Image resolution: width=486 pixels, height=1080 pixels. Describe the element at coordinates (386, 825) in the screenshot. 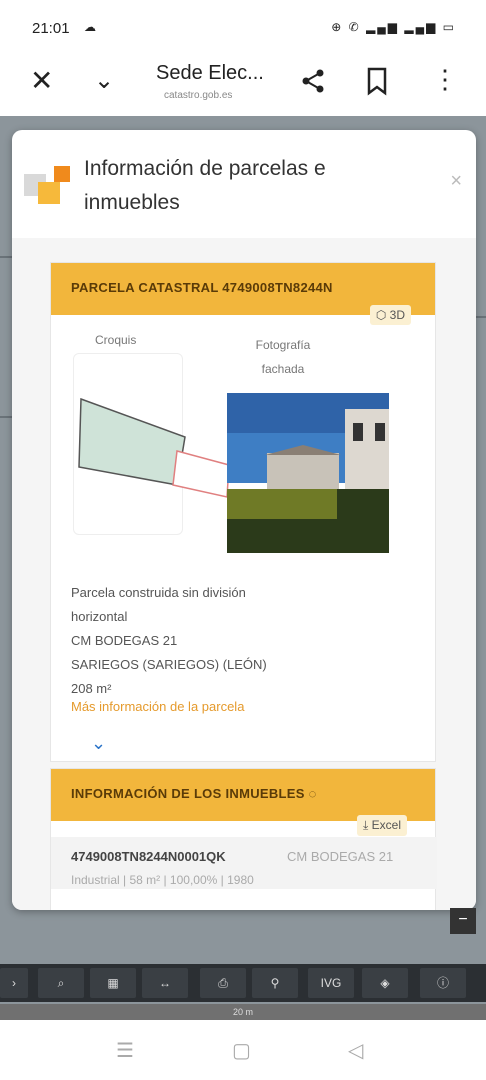

I see `excel-label: Excel` at that location.